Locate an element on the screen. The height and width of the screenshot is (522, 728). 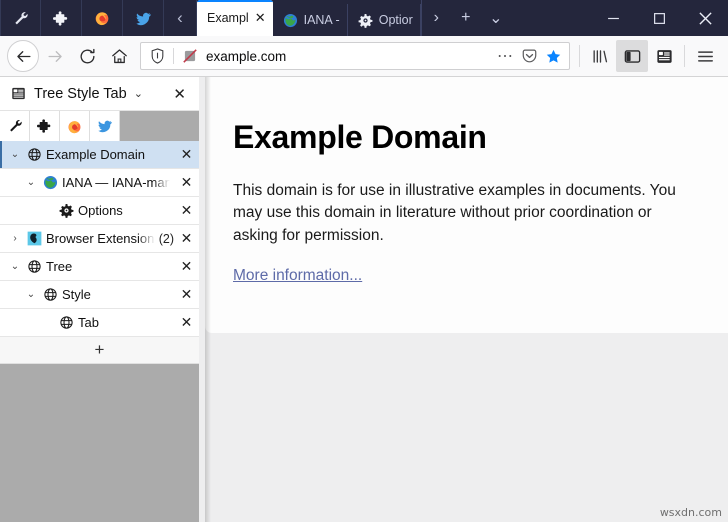
tracking-protection-disabled-icon is located at coordinates (190, 56).